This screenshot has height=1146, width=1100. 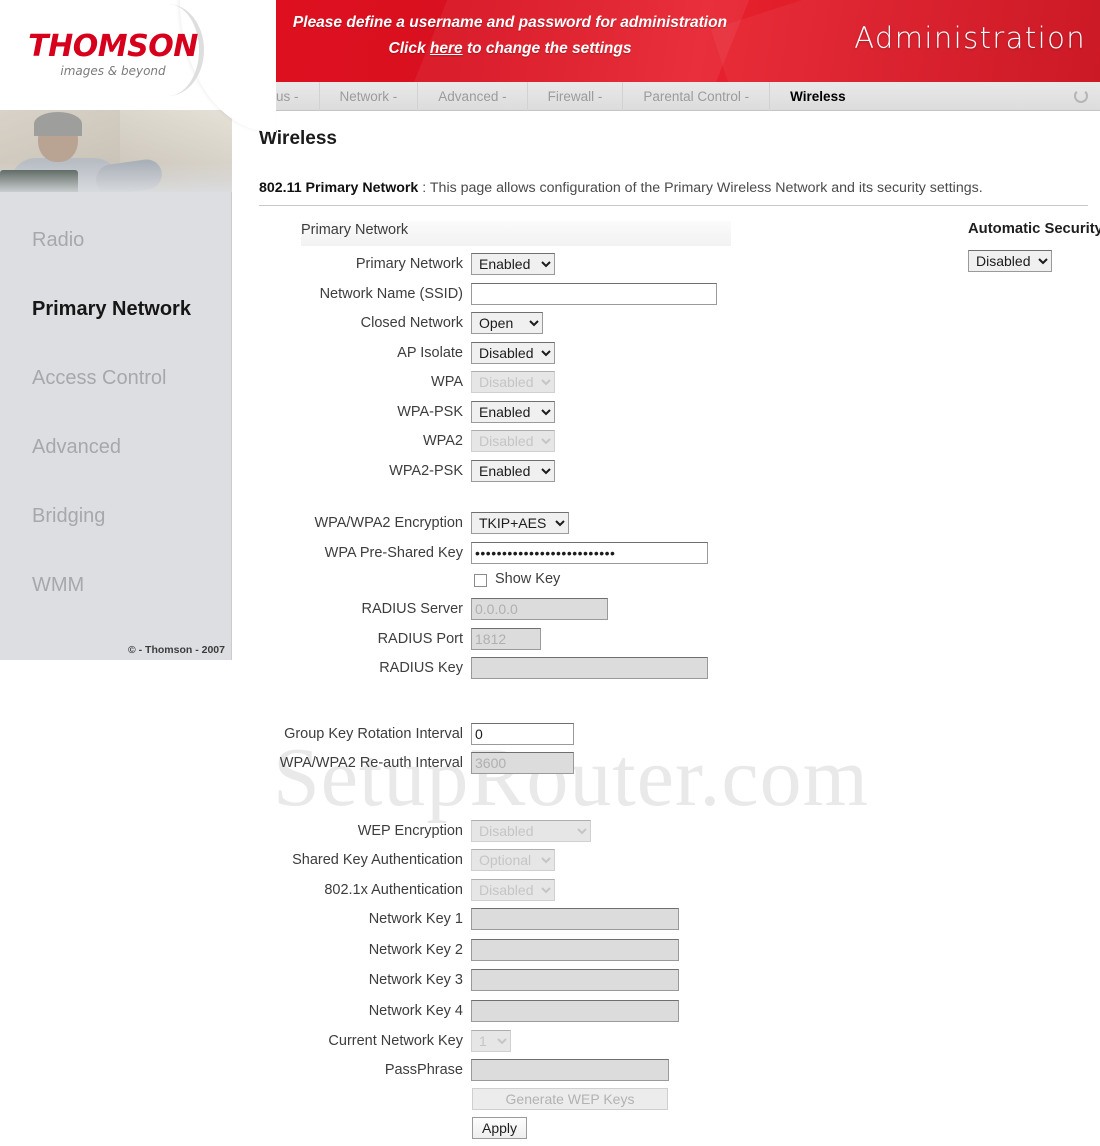 I want to click on network-key-3-input, so click(x=575, y=980).